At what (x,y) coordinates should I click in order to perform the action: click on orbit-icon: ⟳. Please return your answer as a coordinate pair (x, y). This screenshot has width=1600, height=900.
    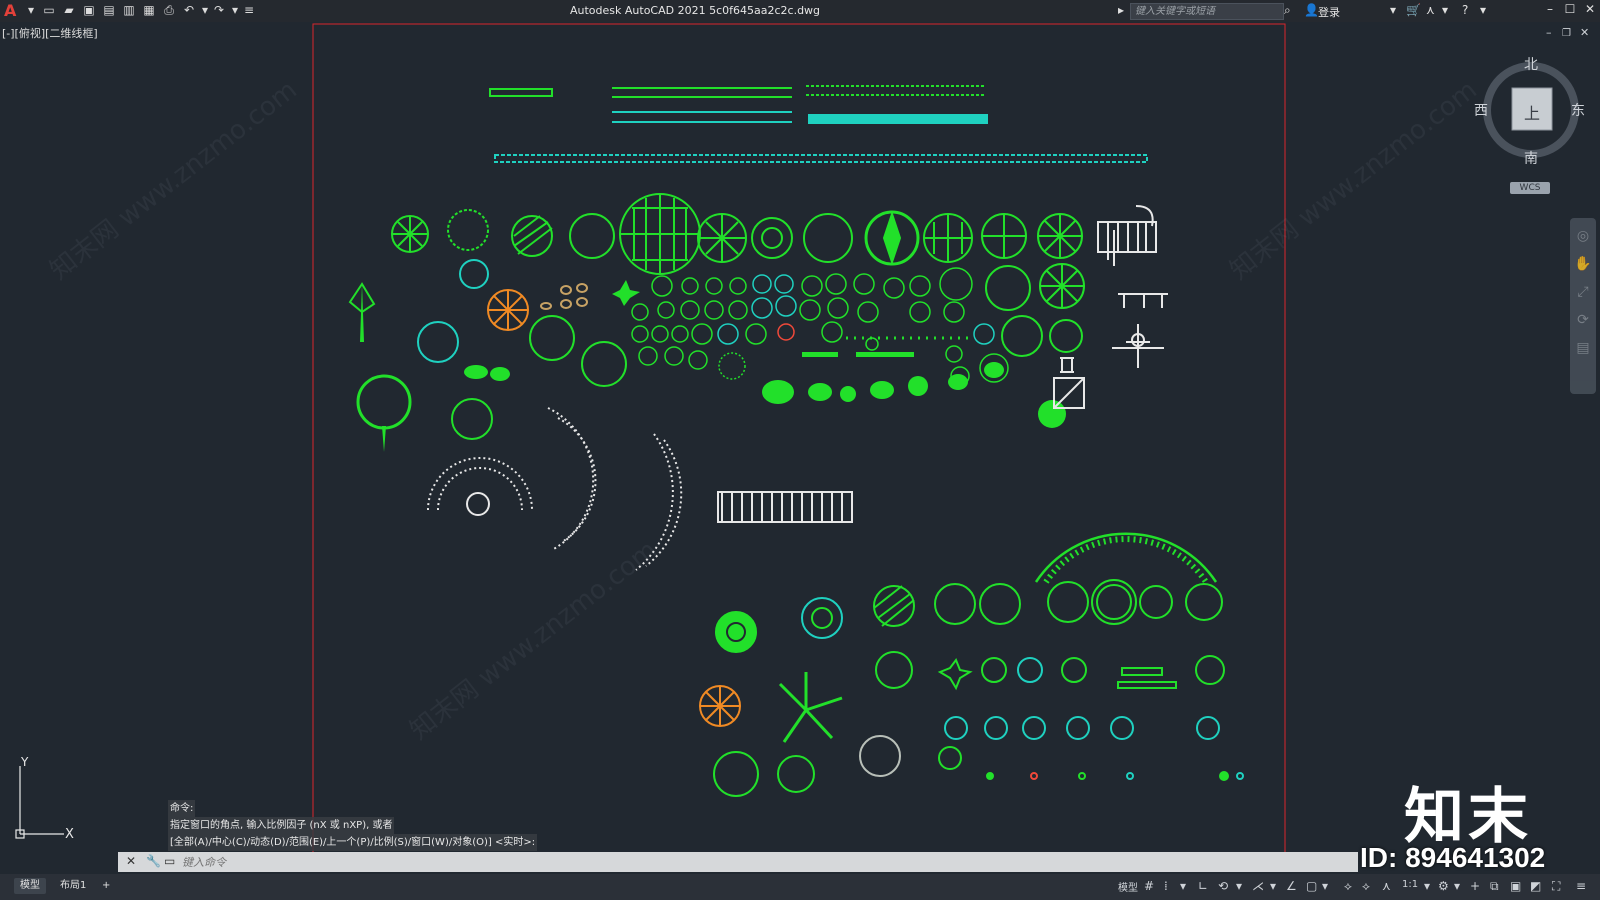
    Looking at the image, I should click on (1583, 320).